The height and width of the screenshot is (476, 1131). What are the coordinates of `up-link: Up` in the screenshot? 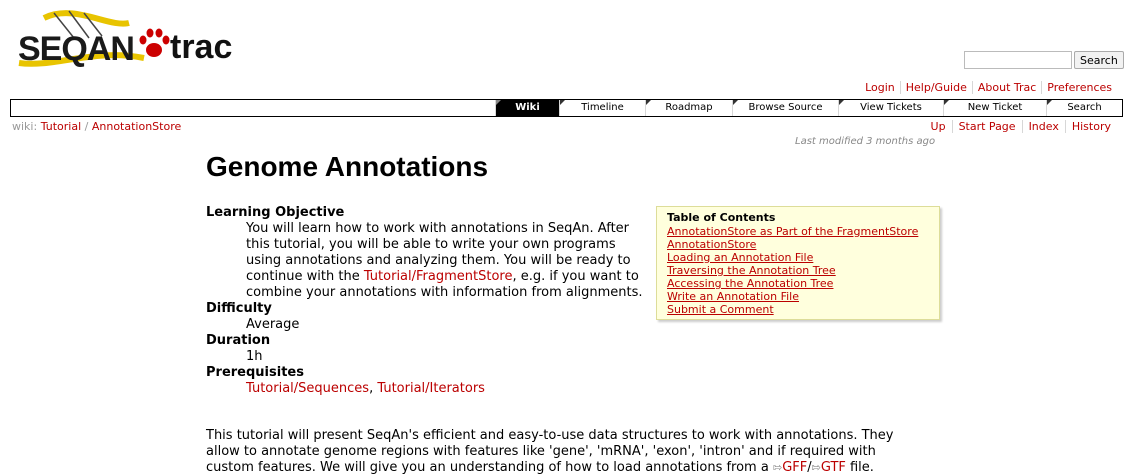 It's located at (938, 126).